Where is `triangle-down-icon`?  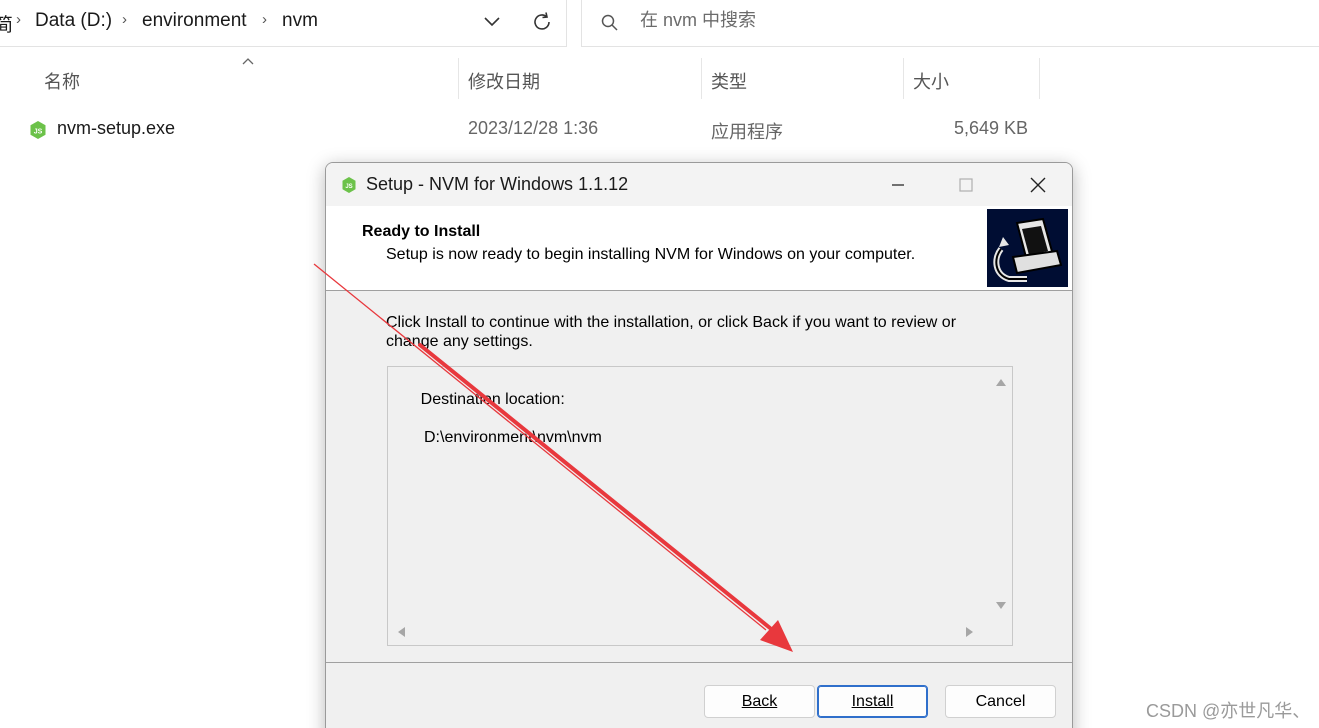 triangle-down-icon is located at coordinates (1001, 605).